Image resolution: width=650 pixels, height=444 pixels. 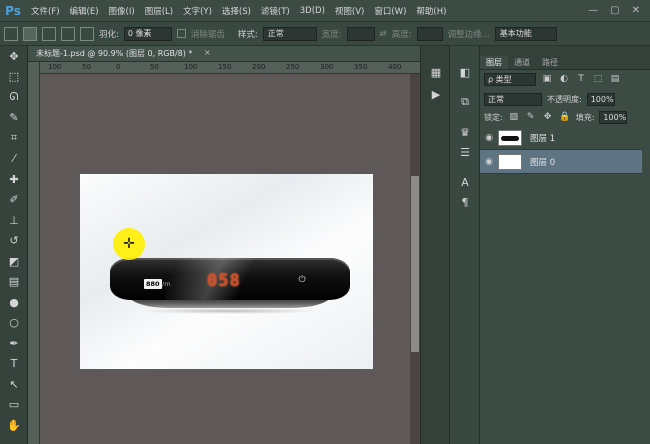 I want to click on lock-paint-icon: ✎, so click(x=531, y=117).